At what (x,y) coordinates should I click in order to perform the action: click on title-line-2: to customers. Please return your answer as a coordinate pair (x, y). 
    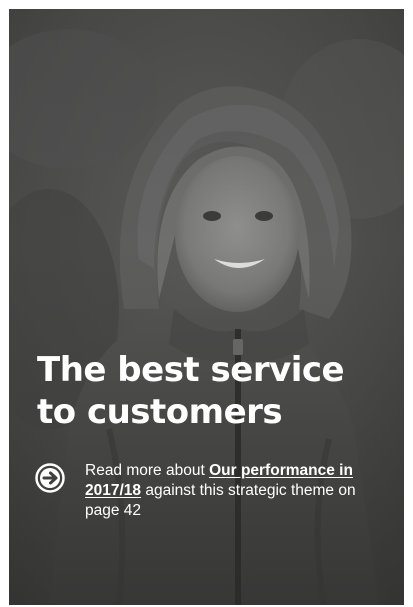
    Looking at the image, I should click on (160, 412).